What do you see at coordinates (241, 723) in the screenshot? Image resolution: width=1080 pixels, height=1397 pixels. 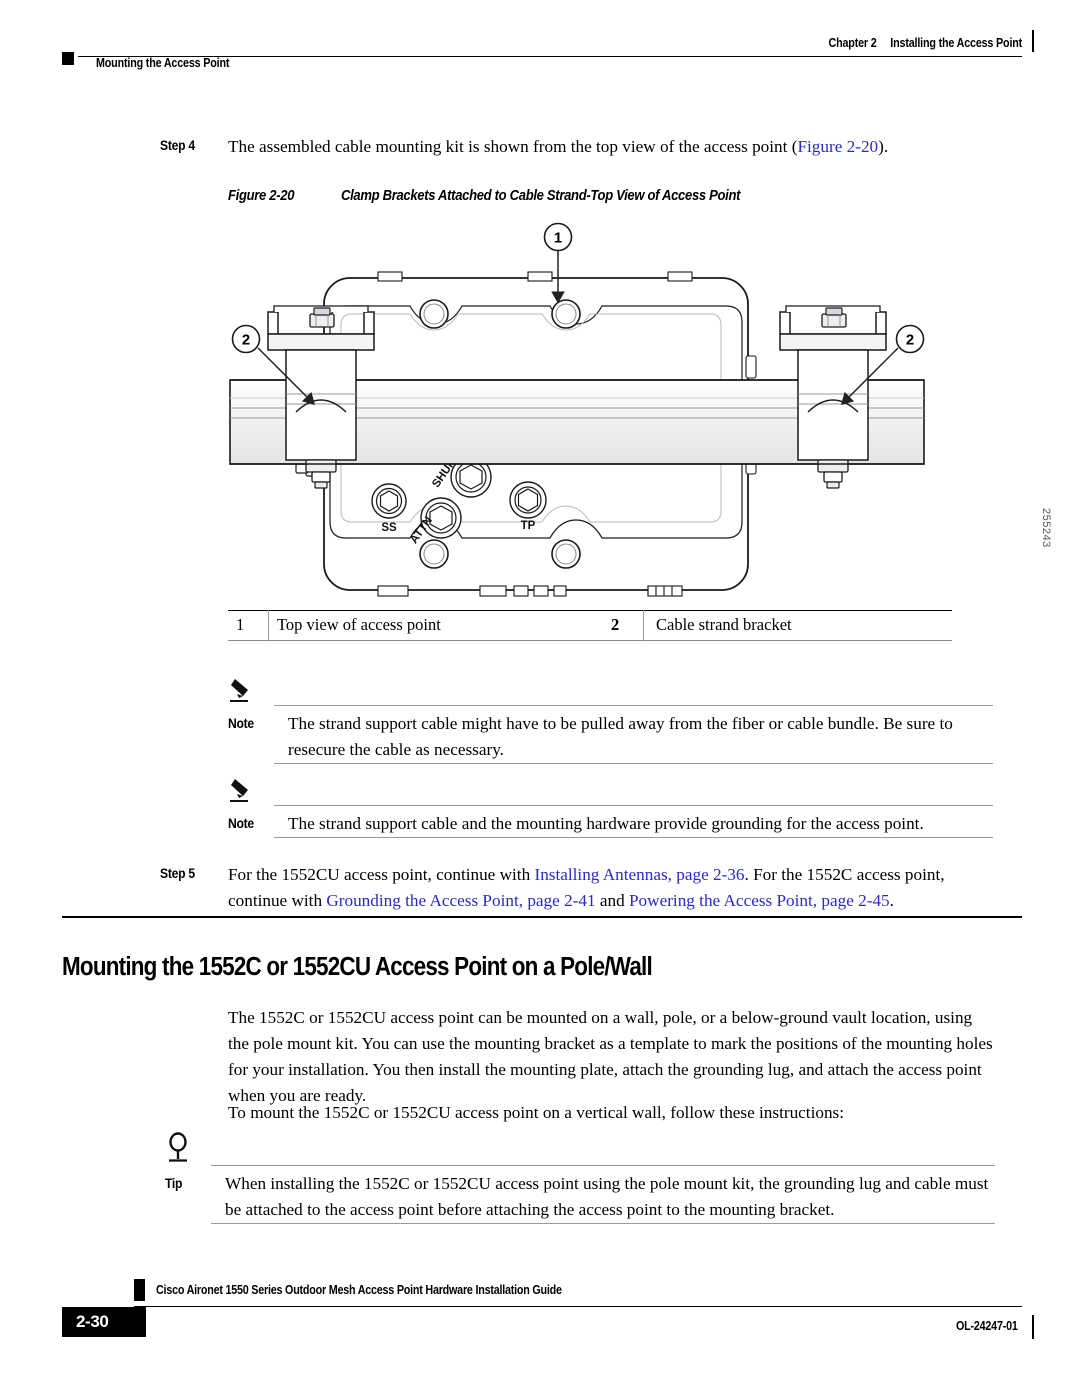 I see `note-keyword-1: Note` at bounding box center [241, 723].